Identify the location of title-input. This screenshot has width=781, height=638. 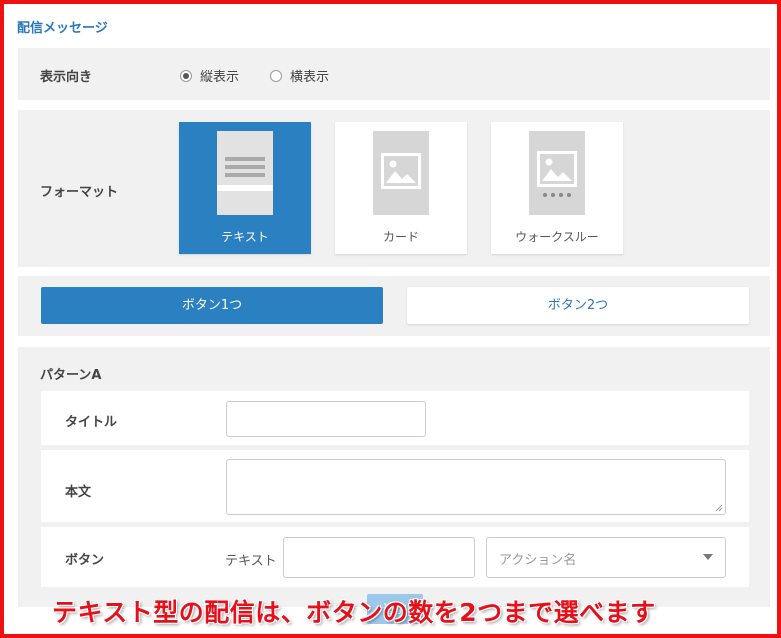
(326, 419).